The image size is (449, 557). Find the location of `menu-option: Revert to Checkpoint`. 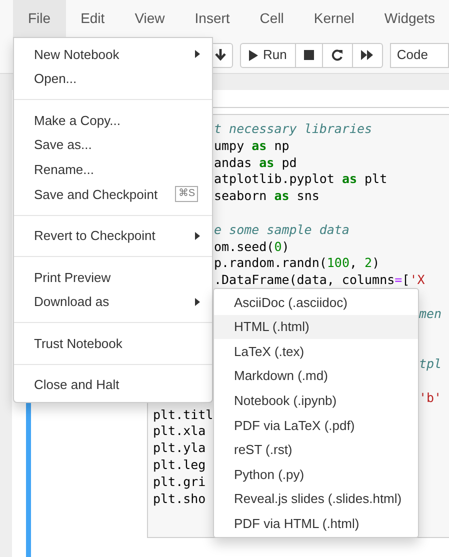

menu-option: Revert to Checkpoint is located at coordinates (113, 236).